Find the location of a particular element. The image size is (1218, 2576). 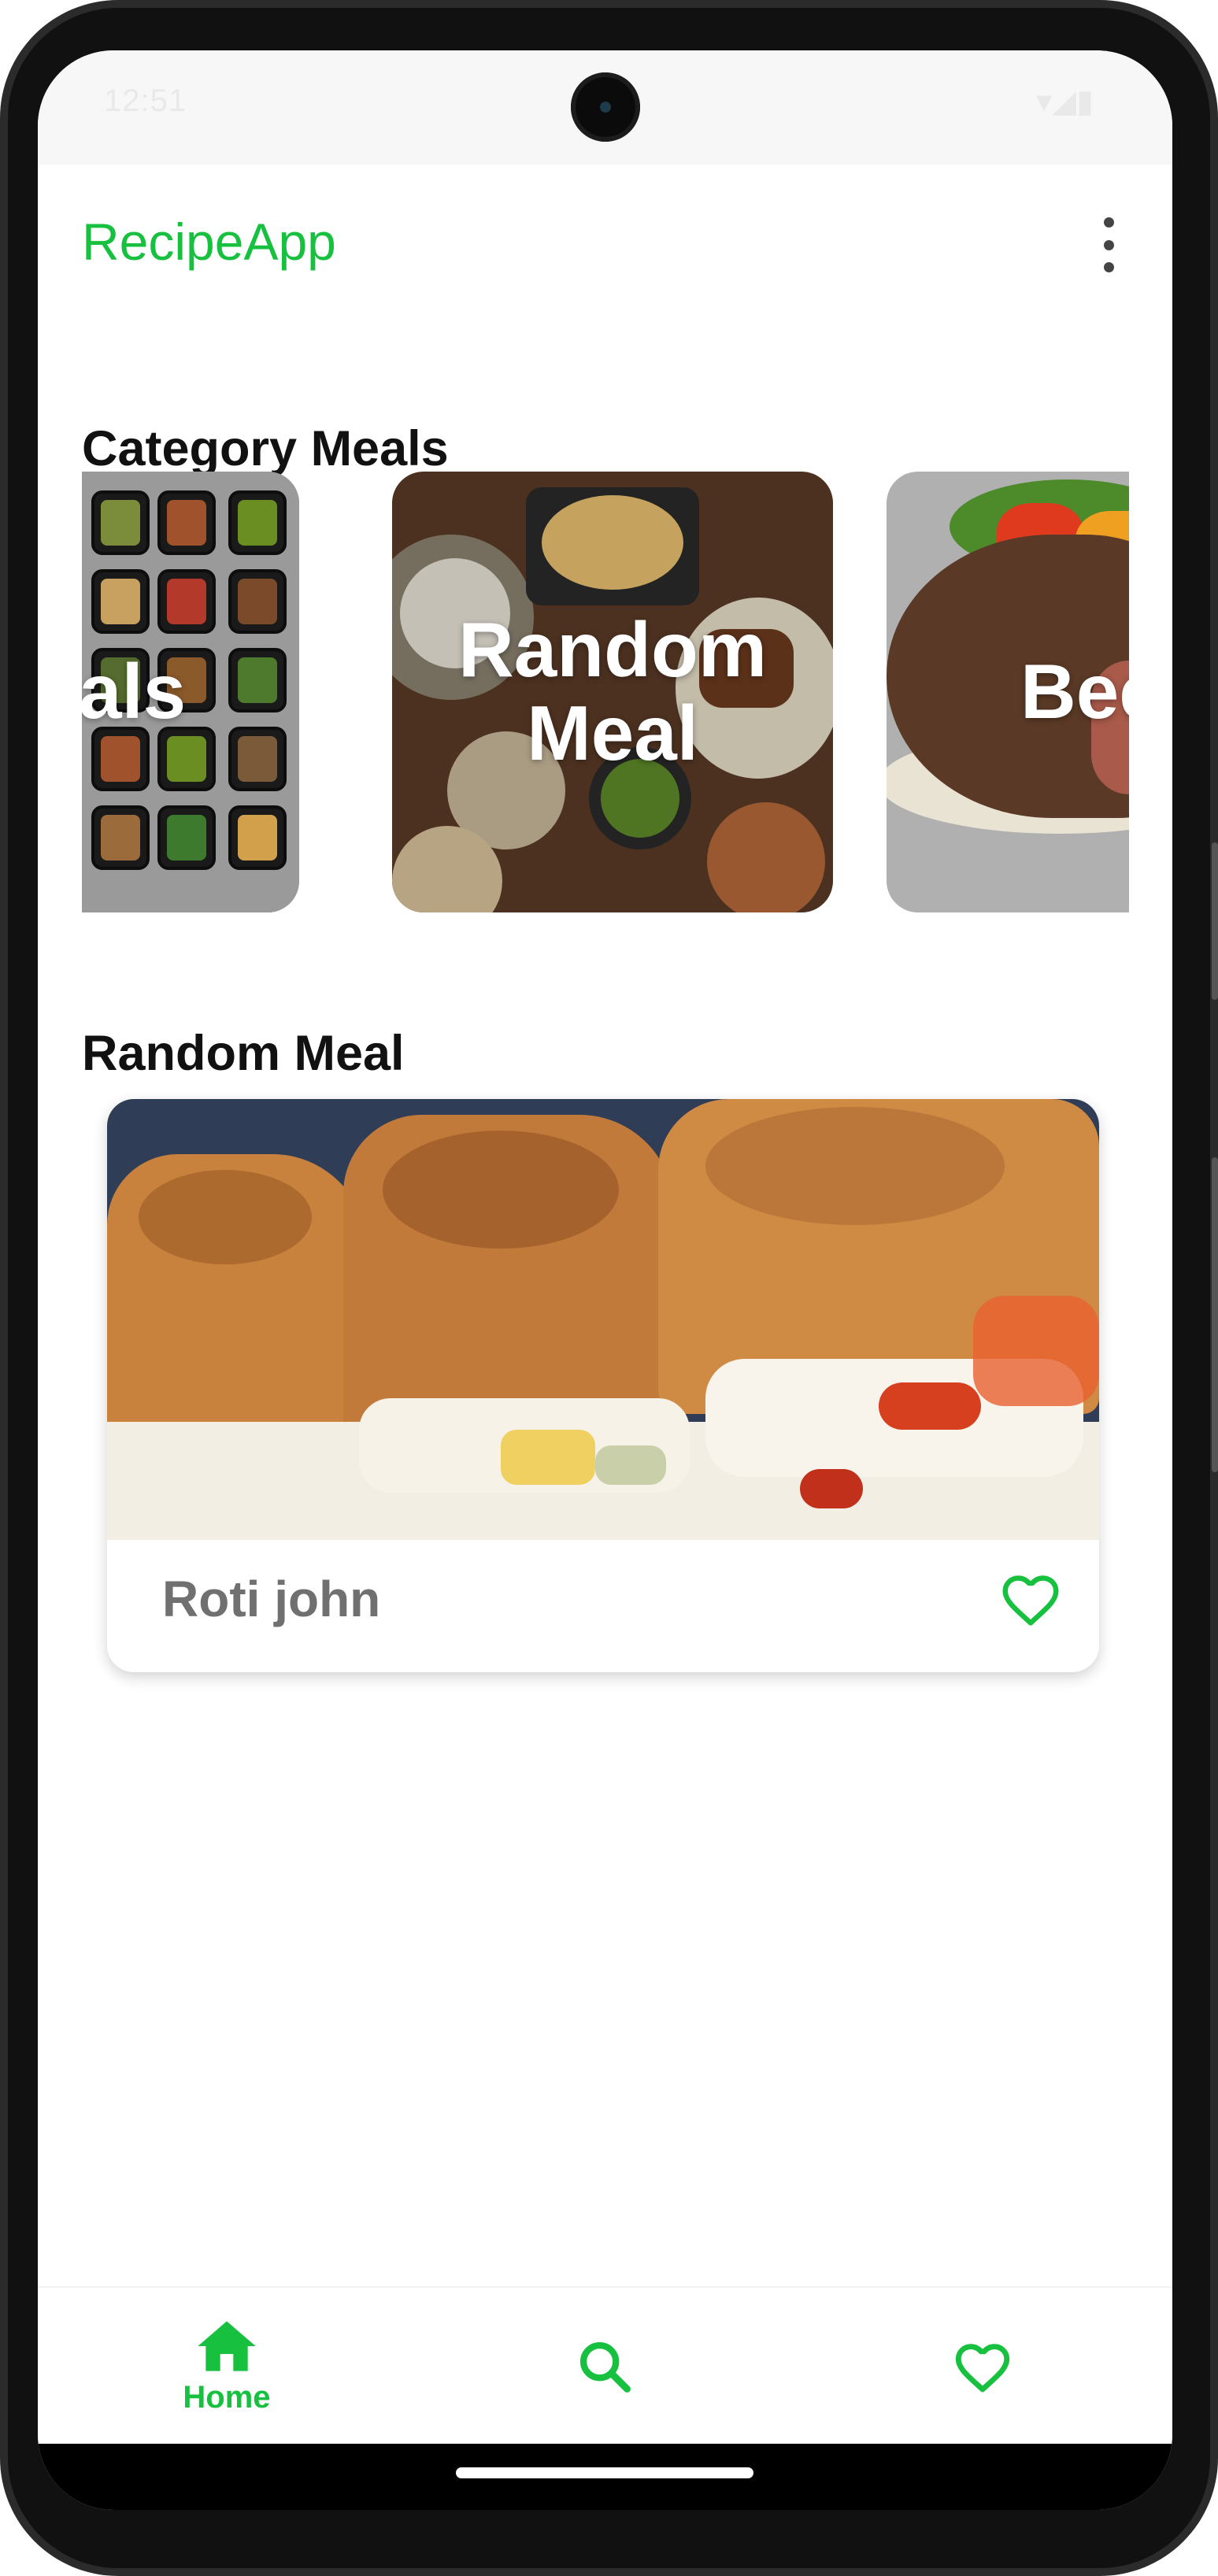

category-label-random-meal: Random Meal is located at coordinates (612, 691).